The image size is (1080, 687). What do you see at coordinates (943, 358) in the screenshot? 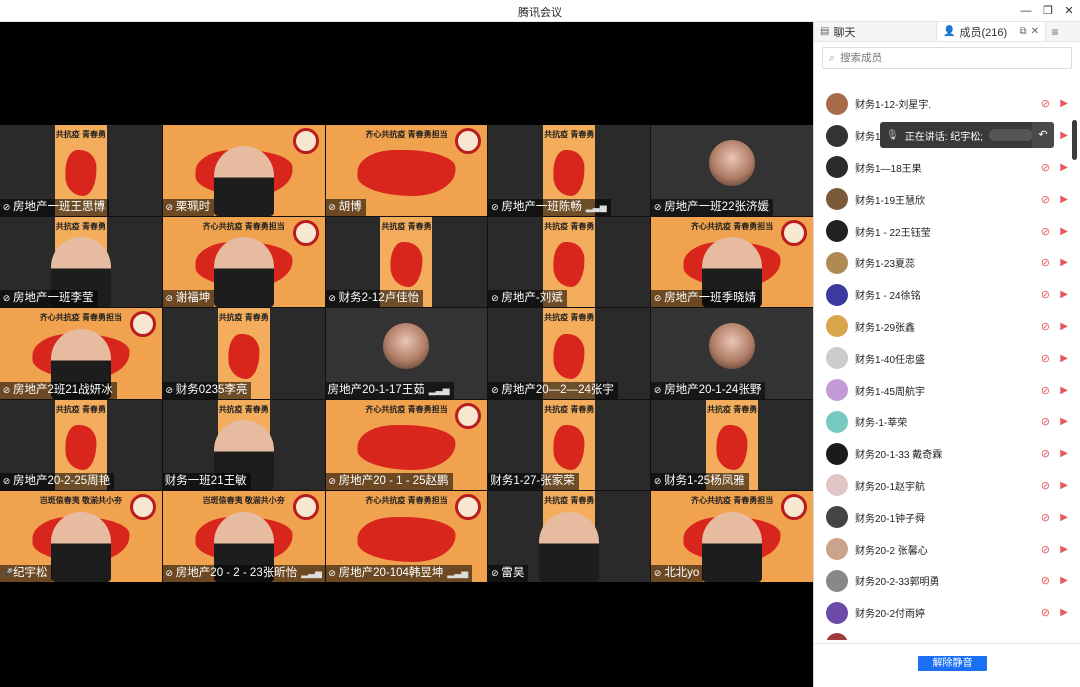
I see `member-row: 财务1-40任忠盛 ⊘ ▶` at bounding box center [943, 358].